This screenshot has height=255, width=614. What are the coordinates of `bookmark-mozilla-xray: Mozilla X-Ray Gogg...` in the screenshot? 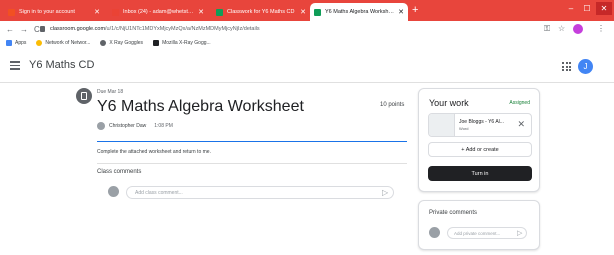 It's located at (182, 43).